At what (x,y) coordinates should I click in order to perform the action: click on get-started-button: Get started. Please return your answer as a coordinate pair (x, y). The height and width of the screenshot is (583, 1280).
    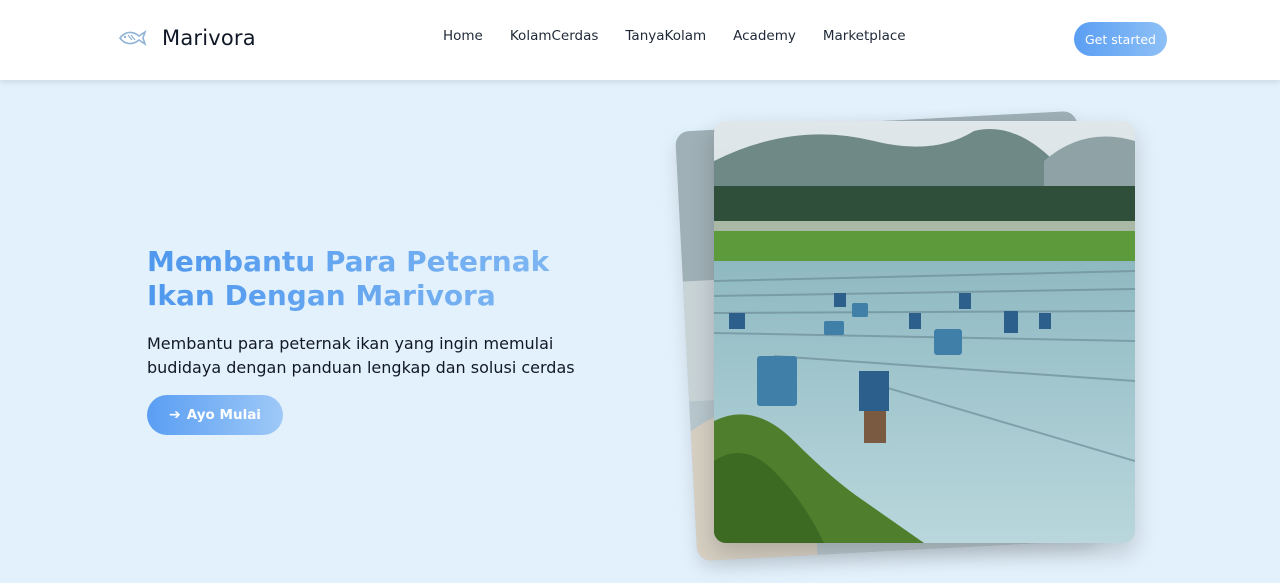
    Looking at the image, I should click on (1120, 39).